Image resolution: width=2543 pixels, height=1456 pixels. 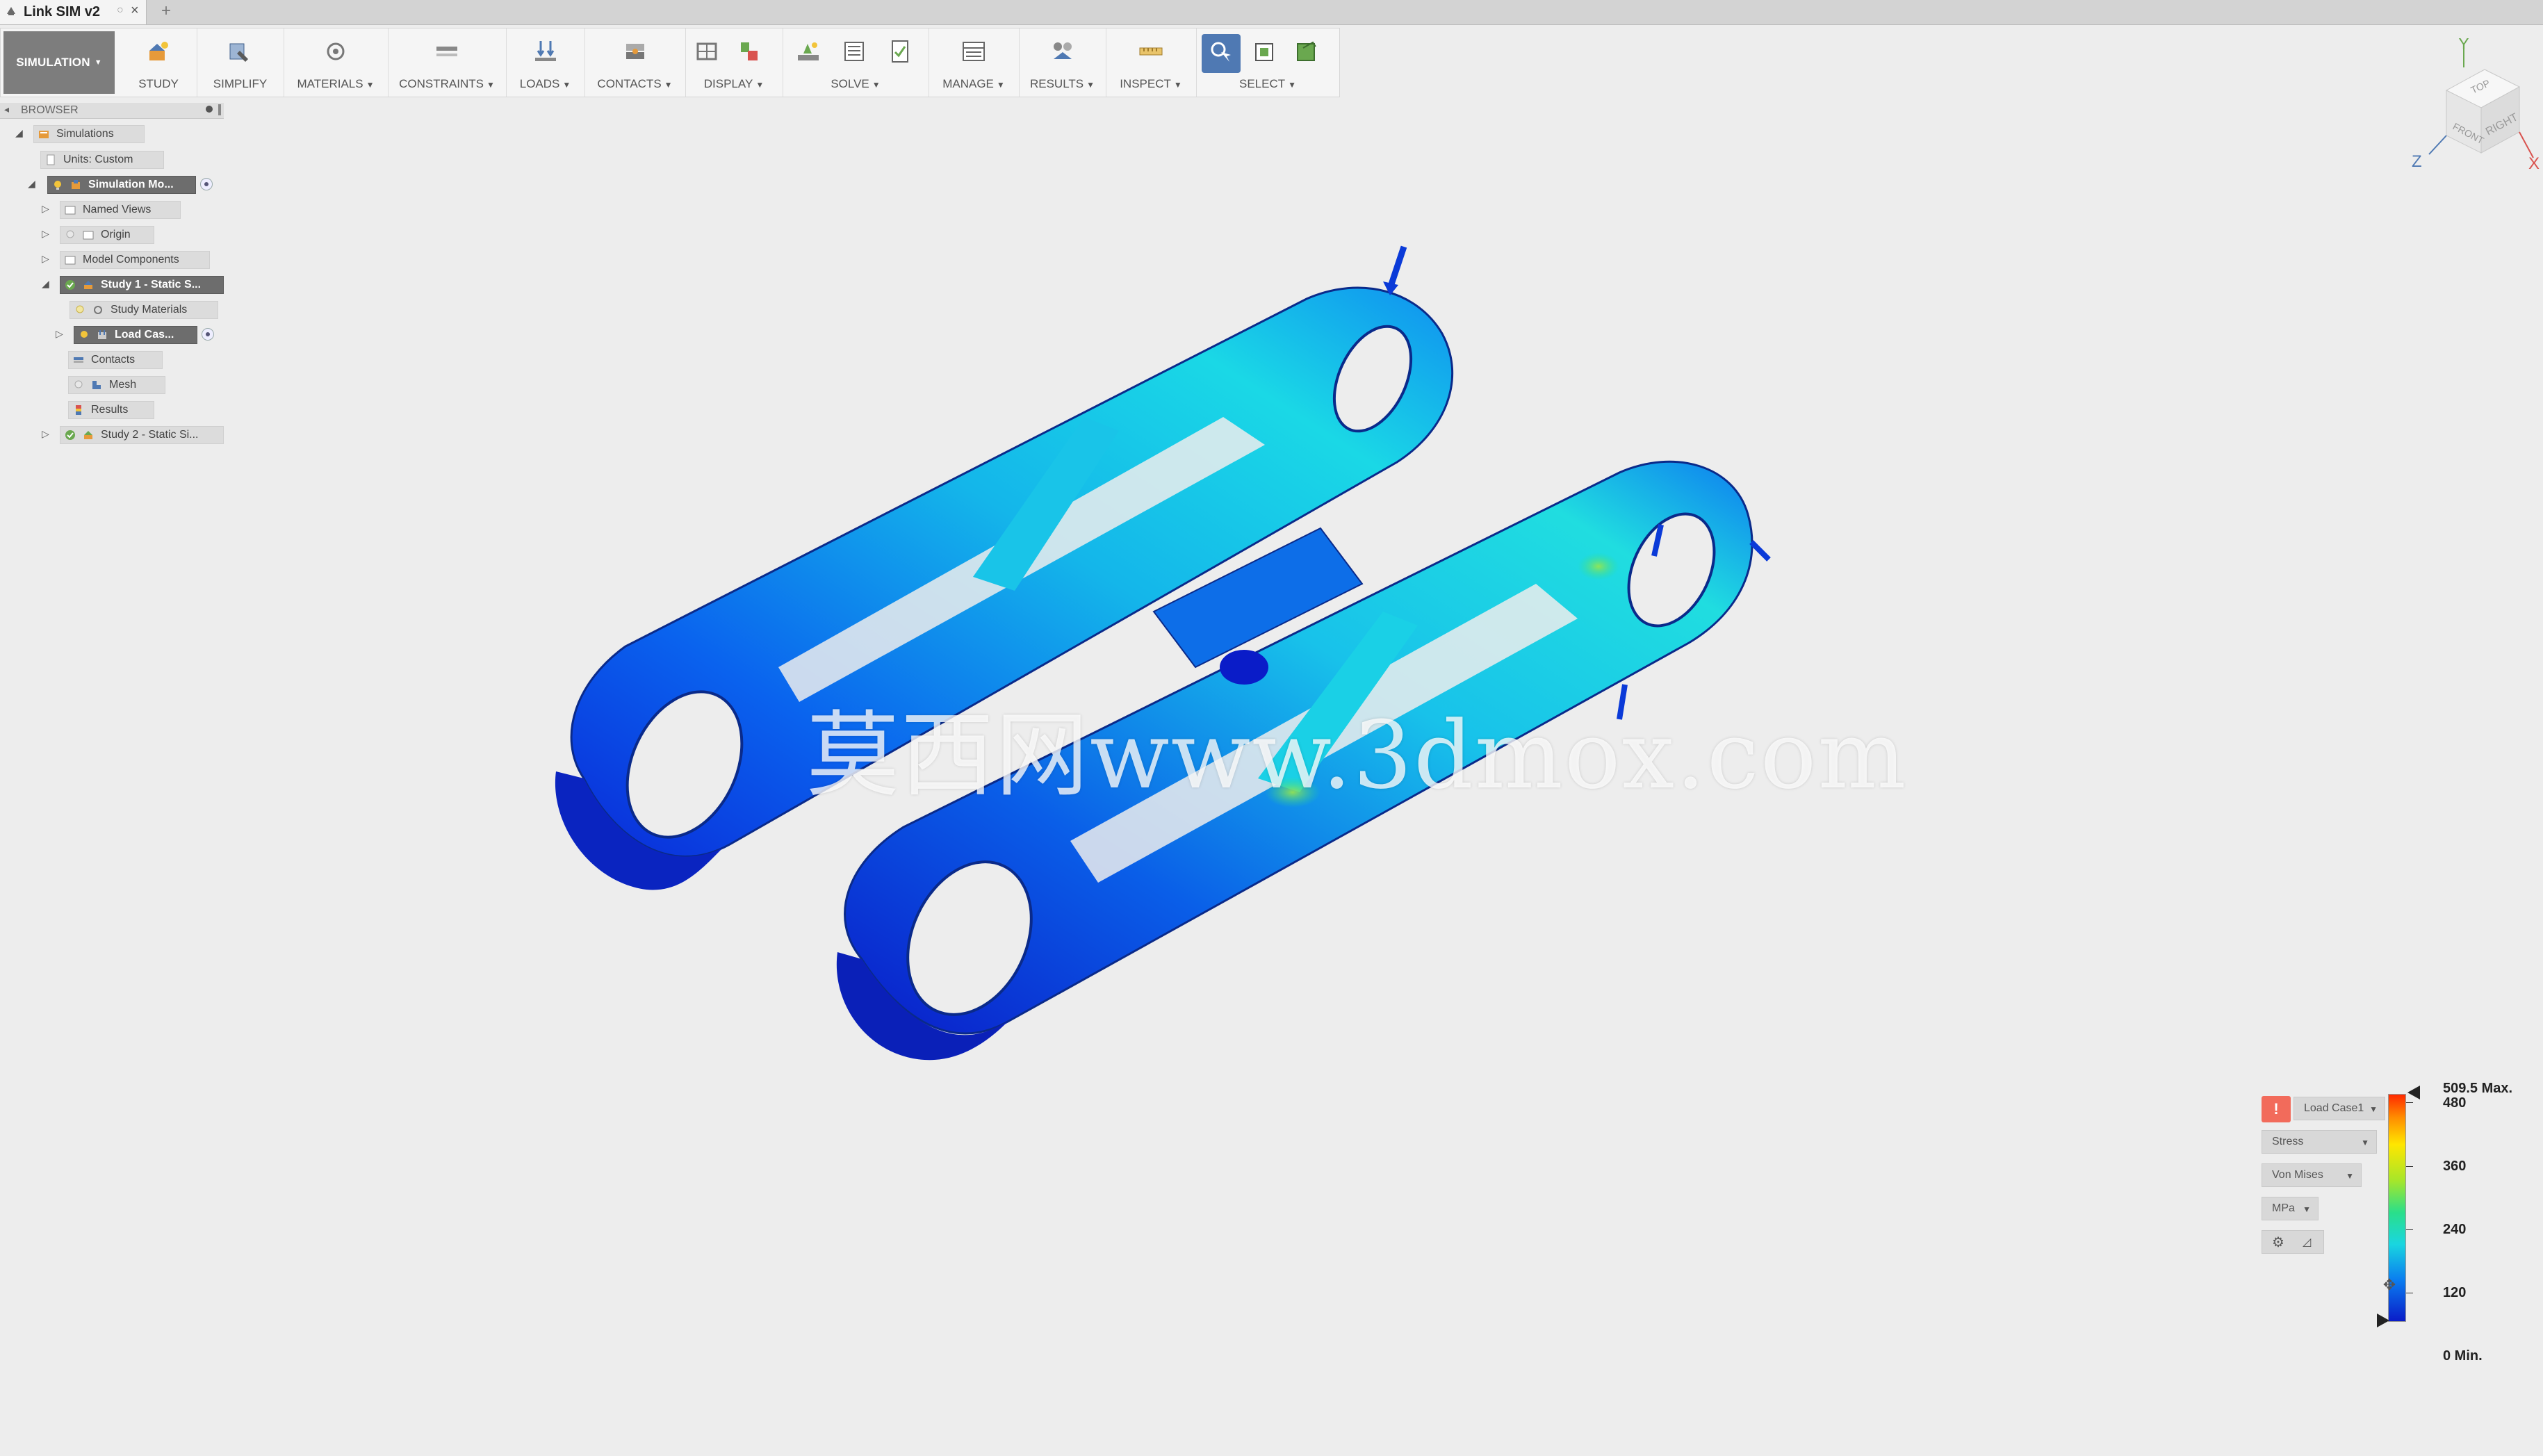 I want to click on load-case-value: Load Case1, so click(x=2334, y=1108).